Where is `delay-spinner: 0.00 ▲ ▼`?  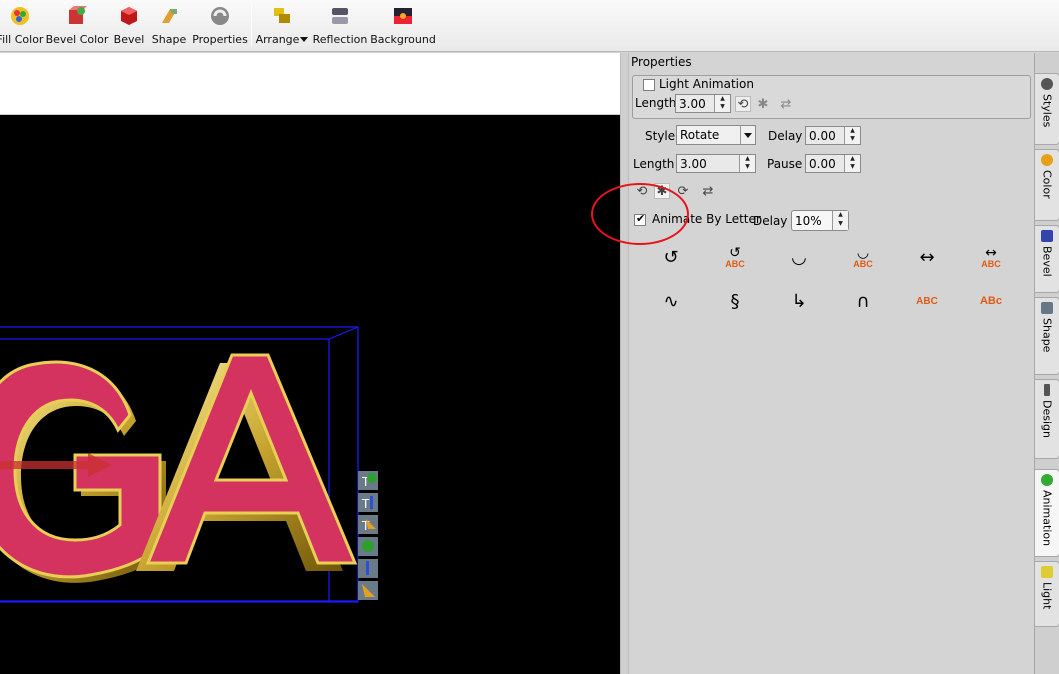
delay-spinner: 0.00 ▲ ▼ is located at coordinates (833, 135).